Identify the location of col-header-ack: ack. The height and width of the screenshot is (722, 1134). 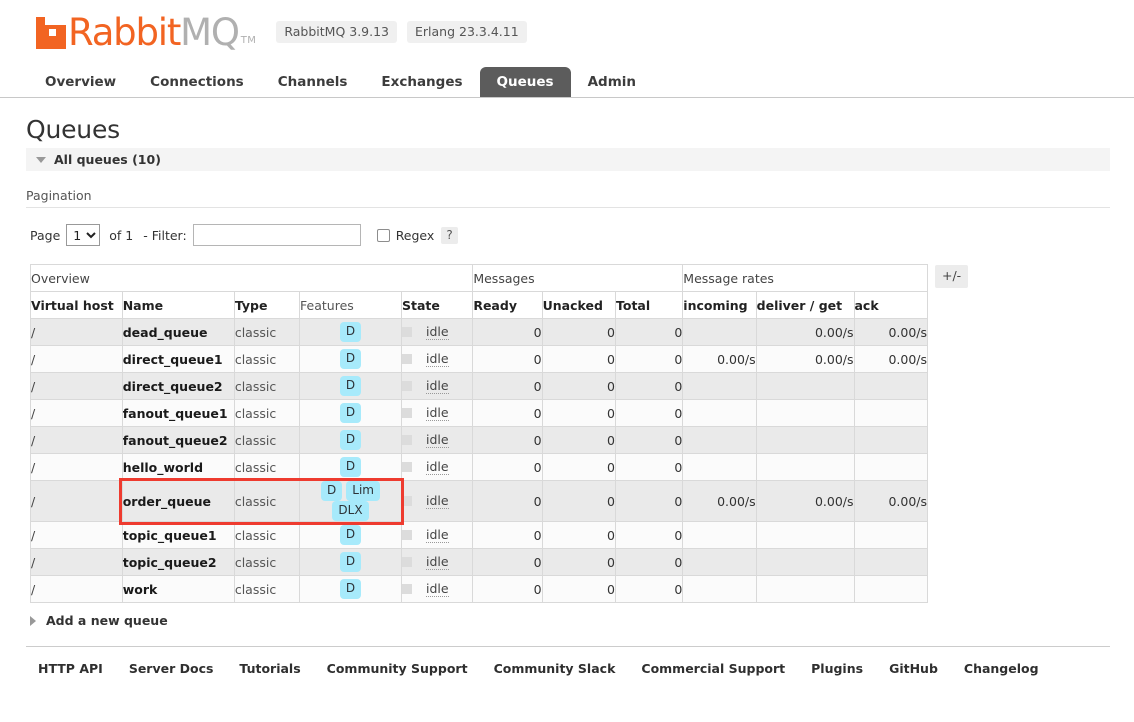
(890, 305).